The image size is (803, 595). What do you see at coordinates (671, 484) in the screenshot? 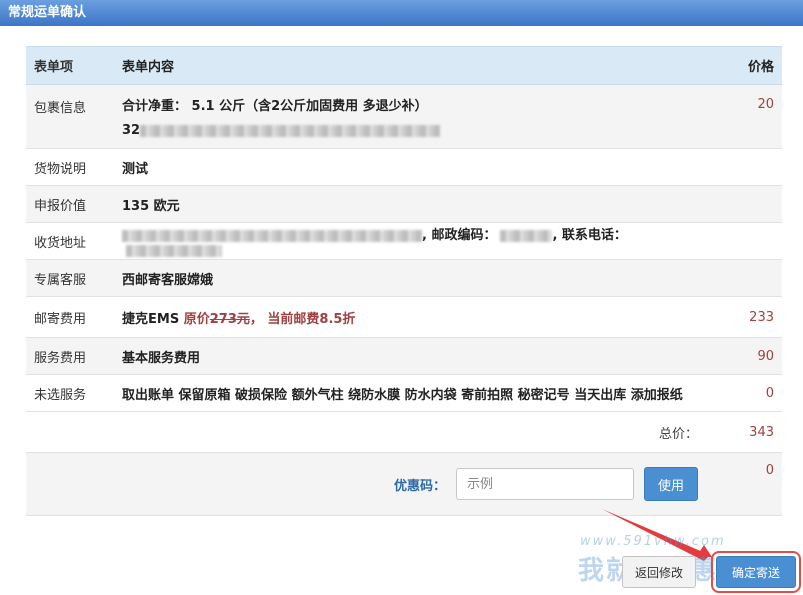
I see `use-coupon-button: 使用` at bounding box center [671, 484].